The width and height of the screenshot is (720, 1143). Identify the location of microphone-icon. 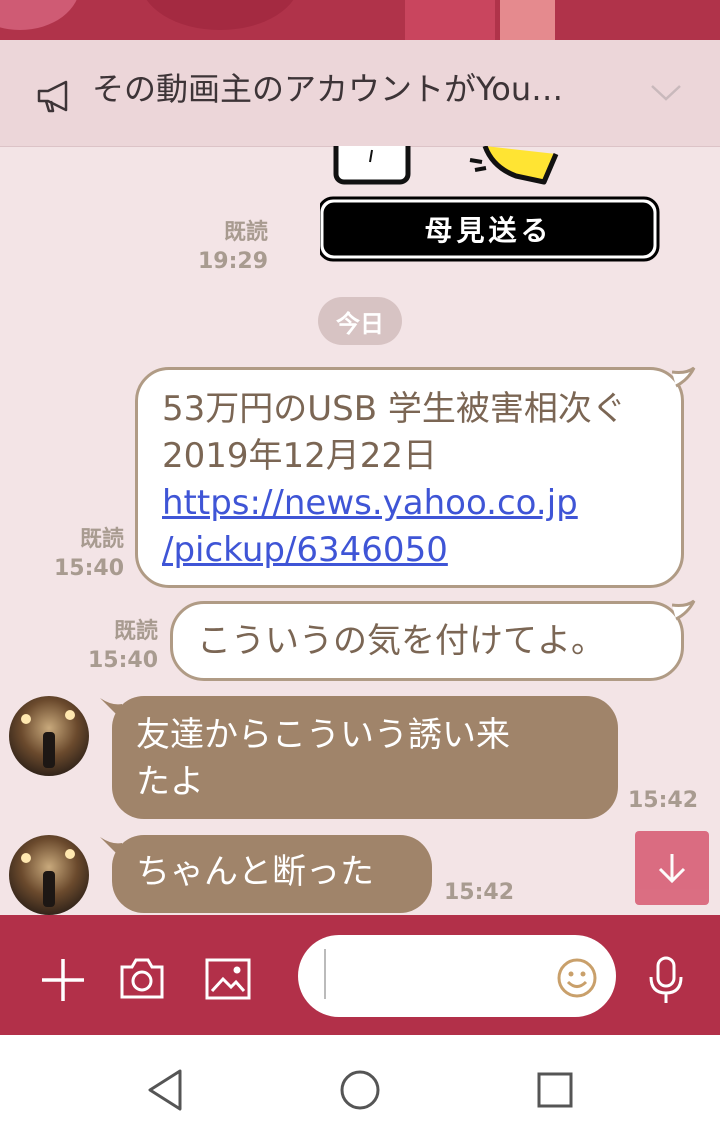
(666, 980).